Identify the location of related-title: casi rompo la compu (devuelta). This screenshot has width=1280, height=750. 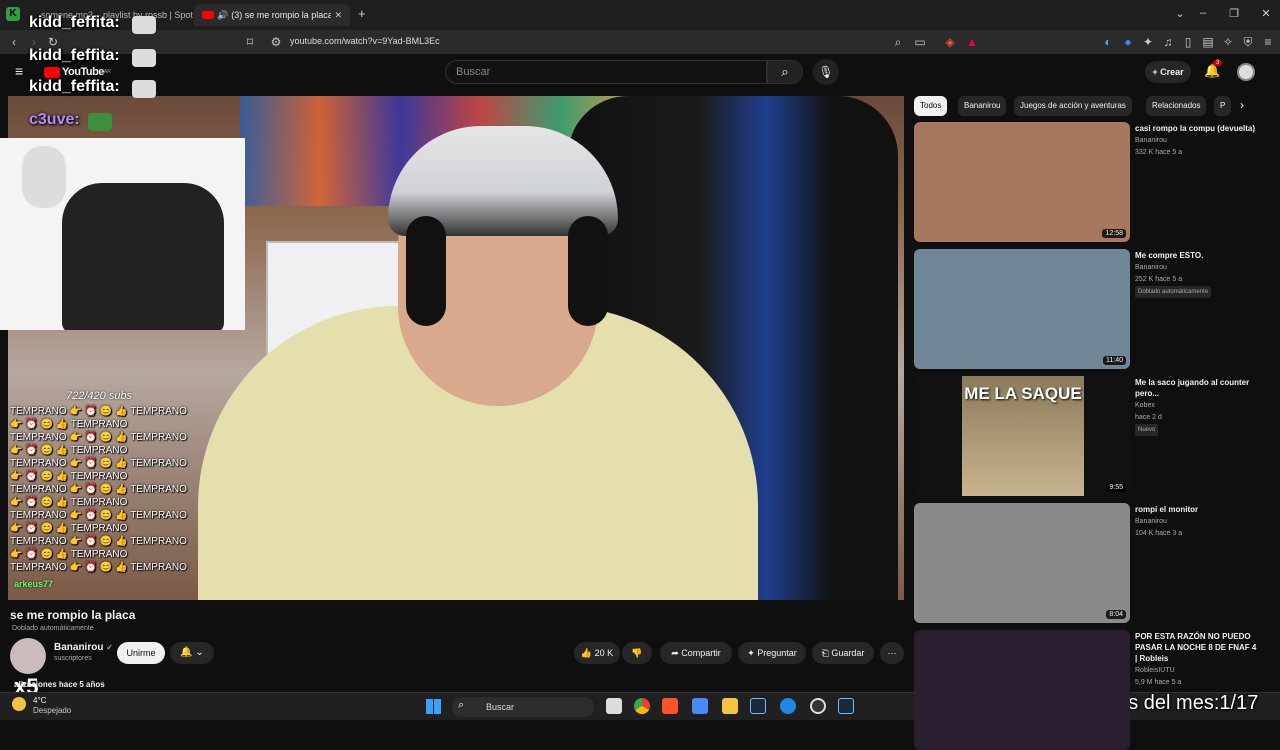
(1197, 128).